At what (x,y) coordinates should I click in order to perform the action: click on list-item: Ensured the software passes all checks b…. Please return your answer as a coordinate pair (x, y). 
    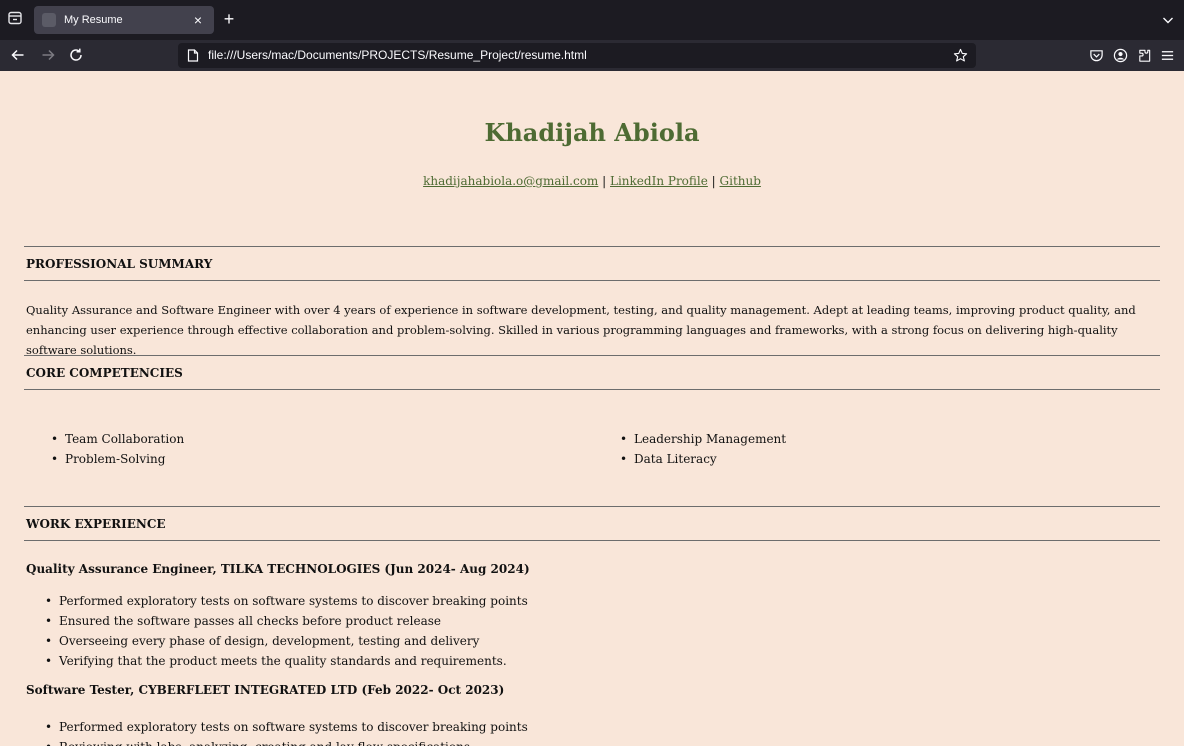
    Looking at the image, I should click on (286, 621).